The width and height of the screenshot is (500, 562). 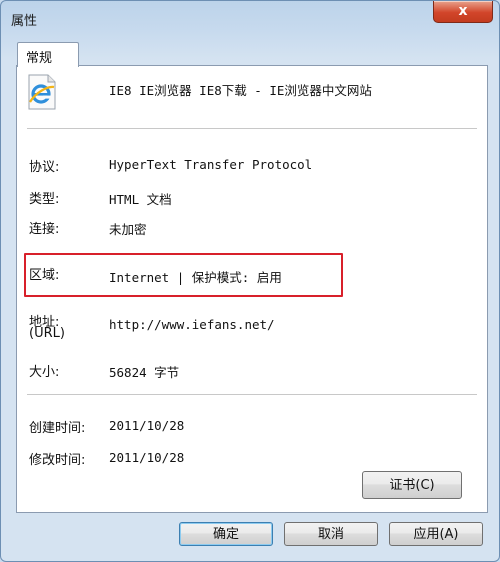 I want to click on size-value: 56824 字节, so click(x=144, y=372).